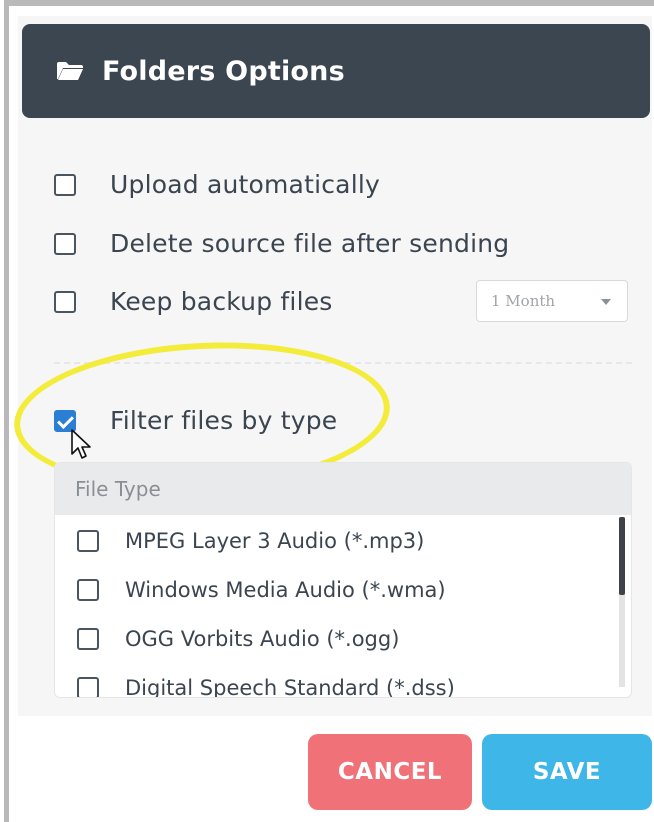  What do you see at coordinates (290, 687) in the screenshot?
I see `list-item-label: Digital Speech Standard (*.dss)` at bounding box center [290, 687].